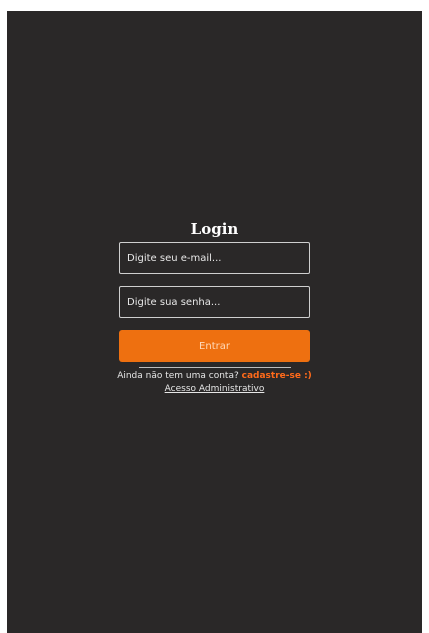 This screenshot has height=633, width=429. I want to click on admin-access-link: Acesso Administrativo, so click(215, 389).